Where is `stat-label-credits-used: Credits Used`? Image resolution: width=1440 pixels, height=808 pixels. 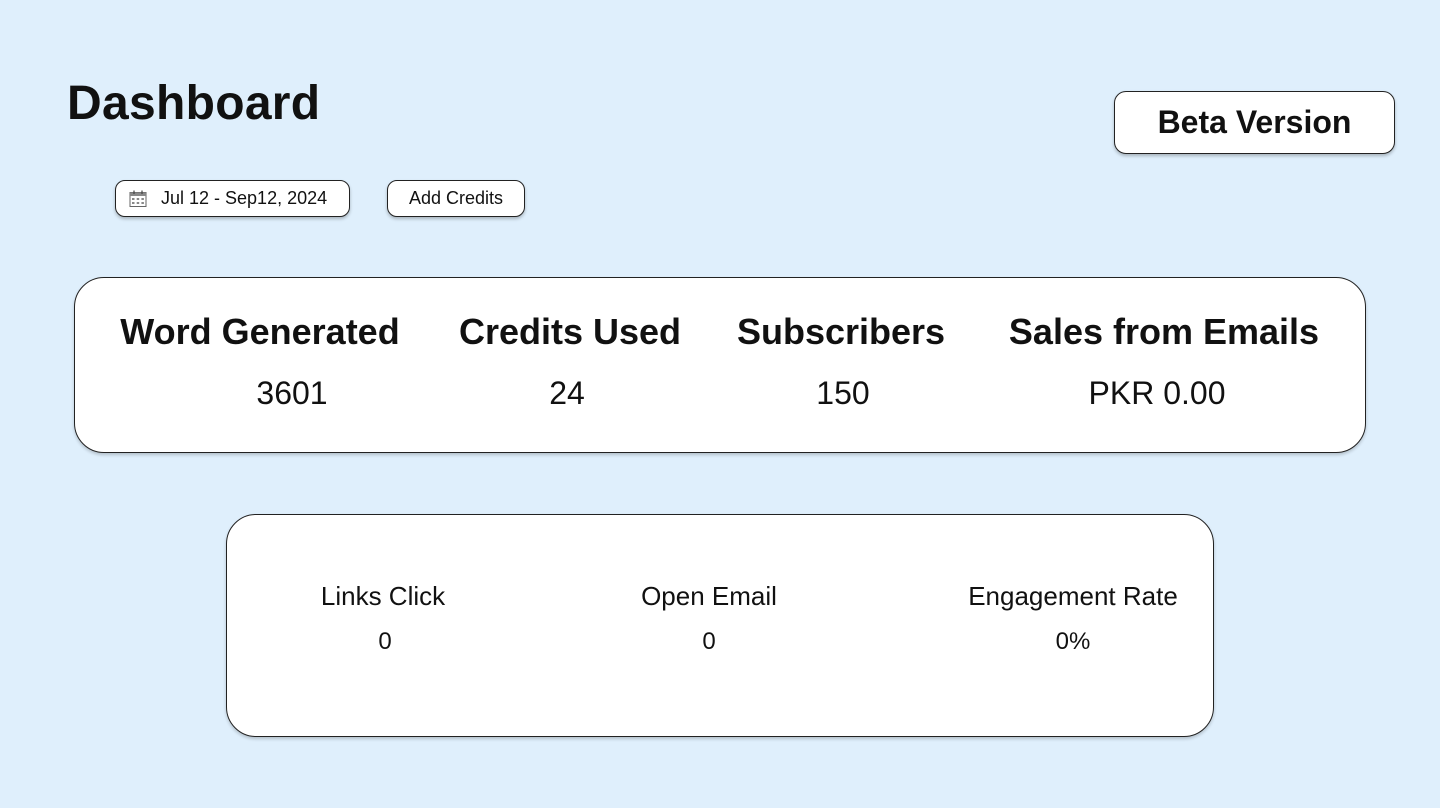
stat-label-credits-used: Credits Used is located at coordinates (570, 331).